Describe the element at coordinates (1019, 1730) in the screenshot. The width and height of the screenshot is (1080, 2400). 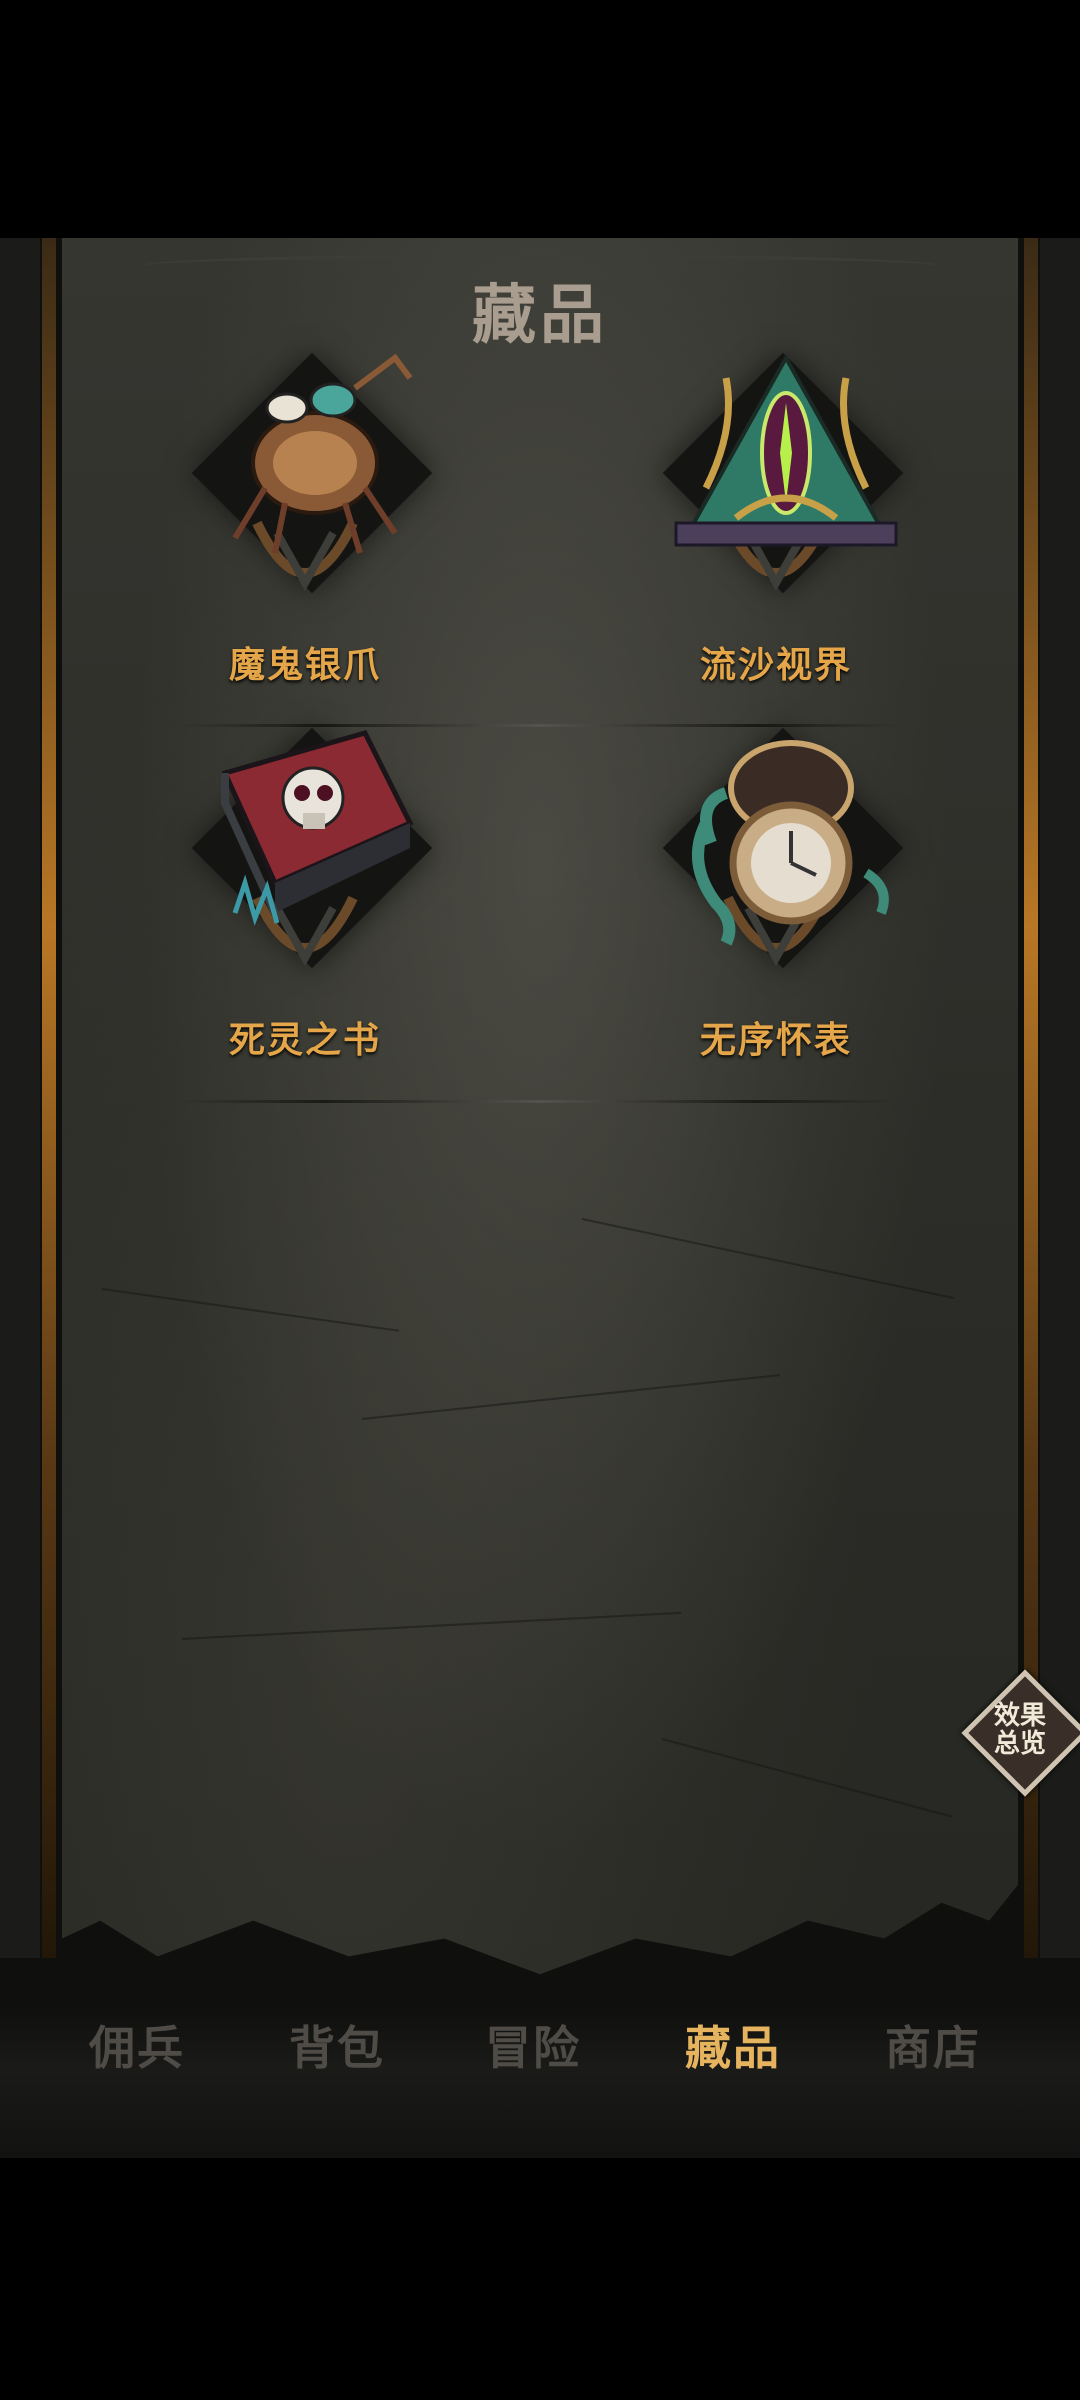
I see `effects-overview-label: 效果 总览` at that location.